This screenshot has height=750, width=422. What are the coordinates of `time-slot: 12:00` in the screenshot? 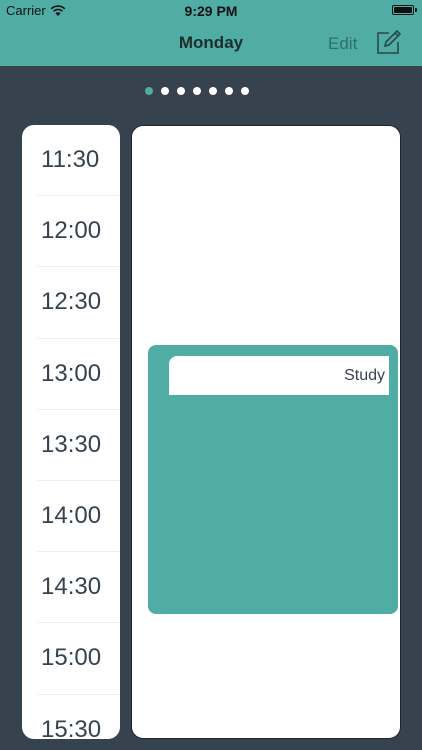 It's located at (78, 232).